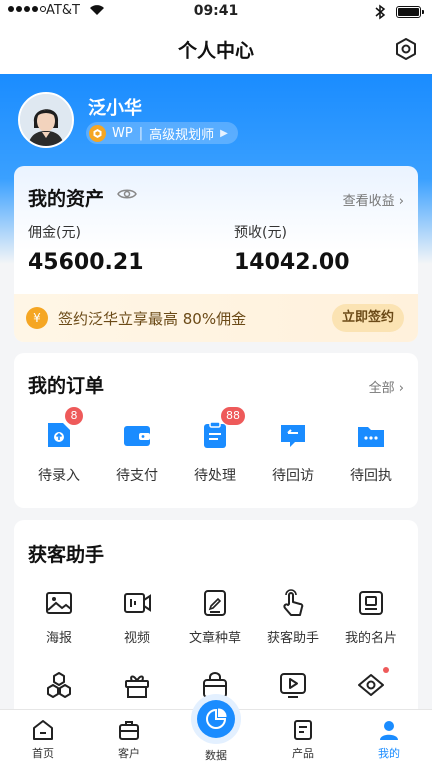  I want to click on status-time: 09:41, so click(216, 11).